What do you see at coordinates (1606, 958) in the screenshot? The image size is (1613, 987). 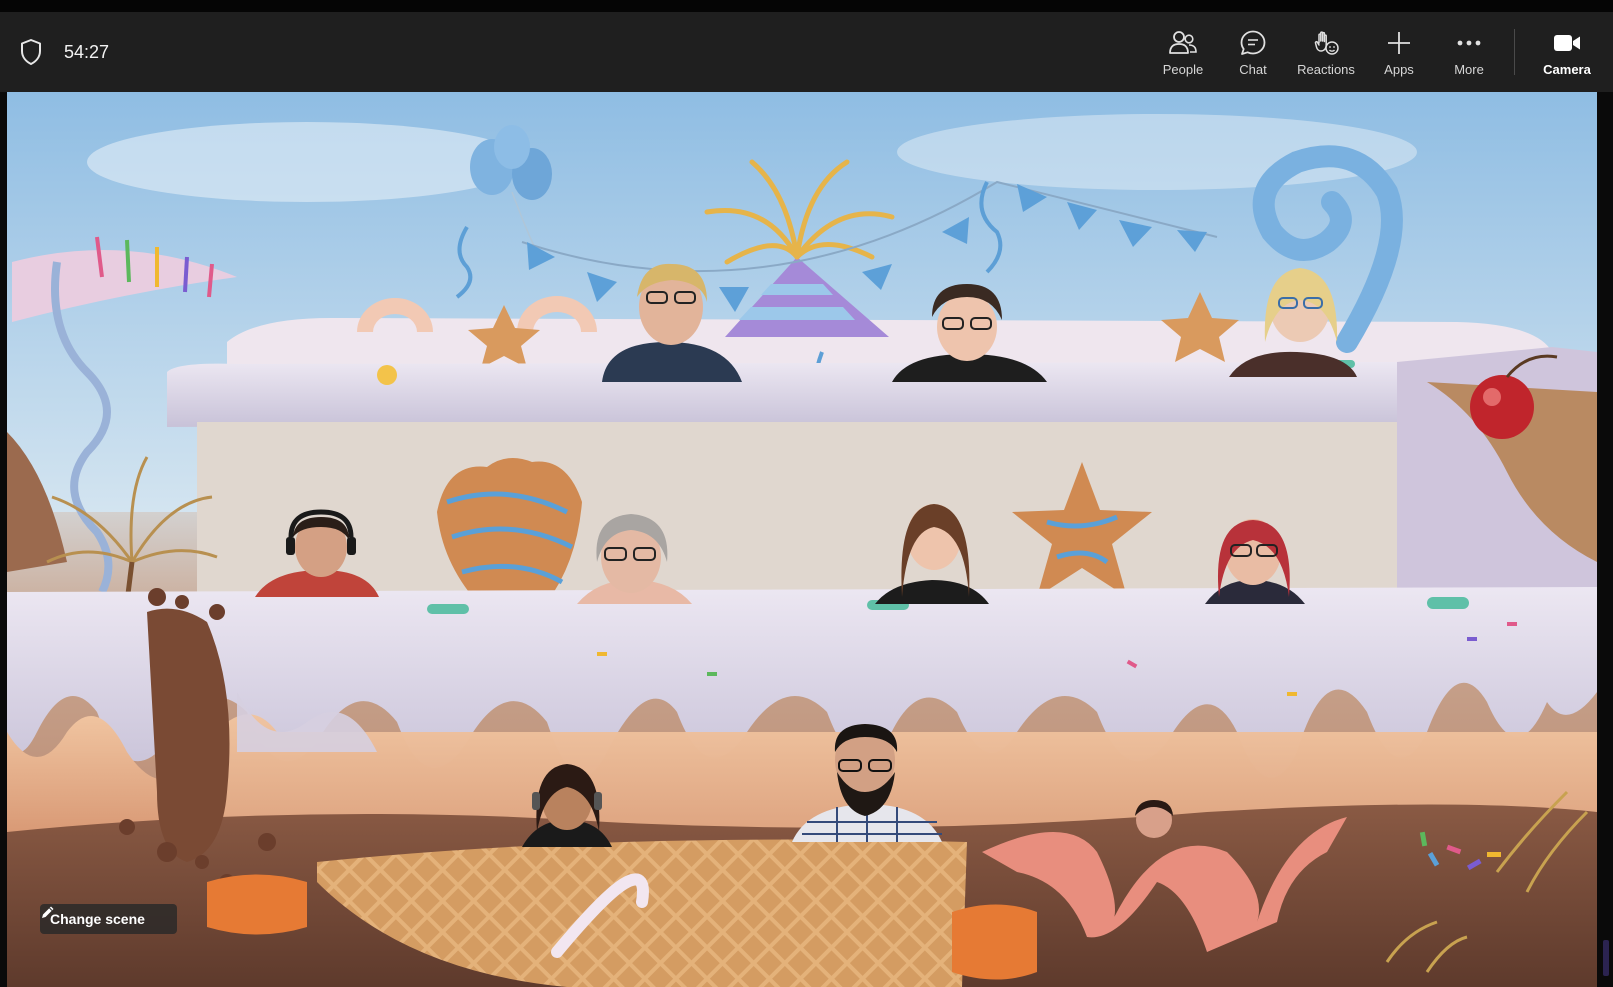 I see `window-resize-handle` at bounding box center [1606, 958].